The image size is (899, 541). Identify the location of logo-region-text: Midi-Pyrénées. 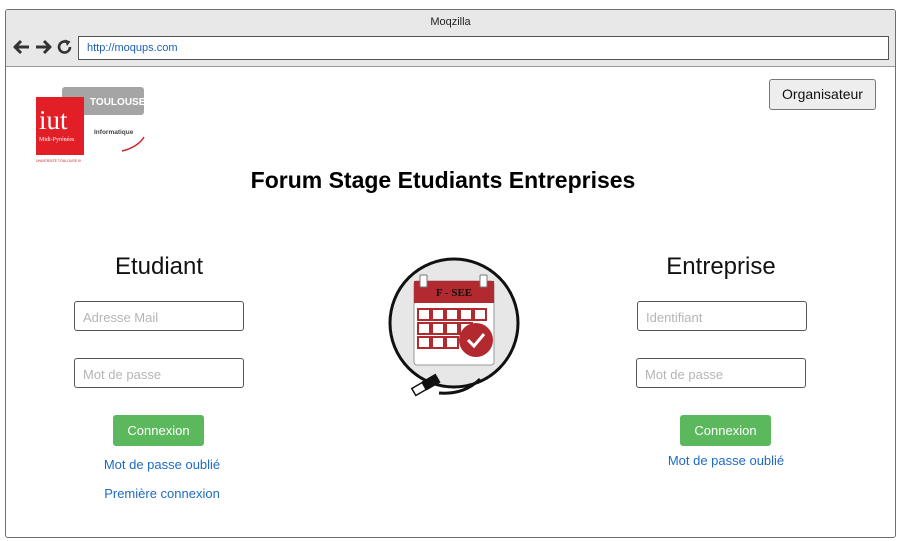
(57, 140).